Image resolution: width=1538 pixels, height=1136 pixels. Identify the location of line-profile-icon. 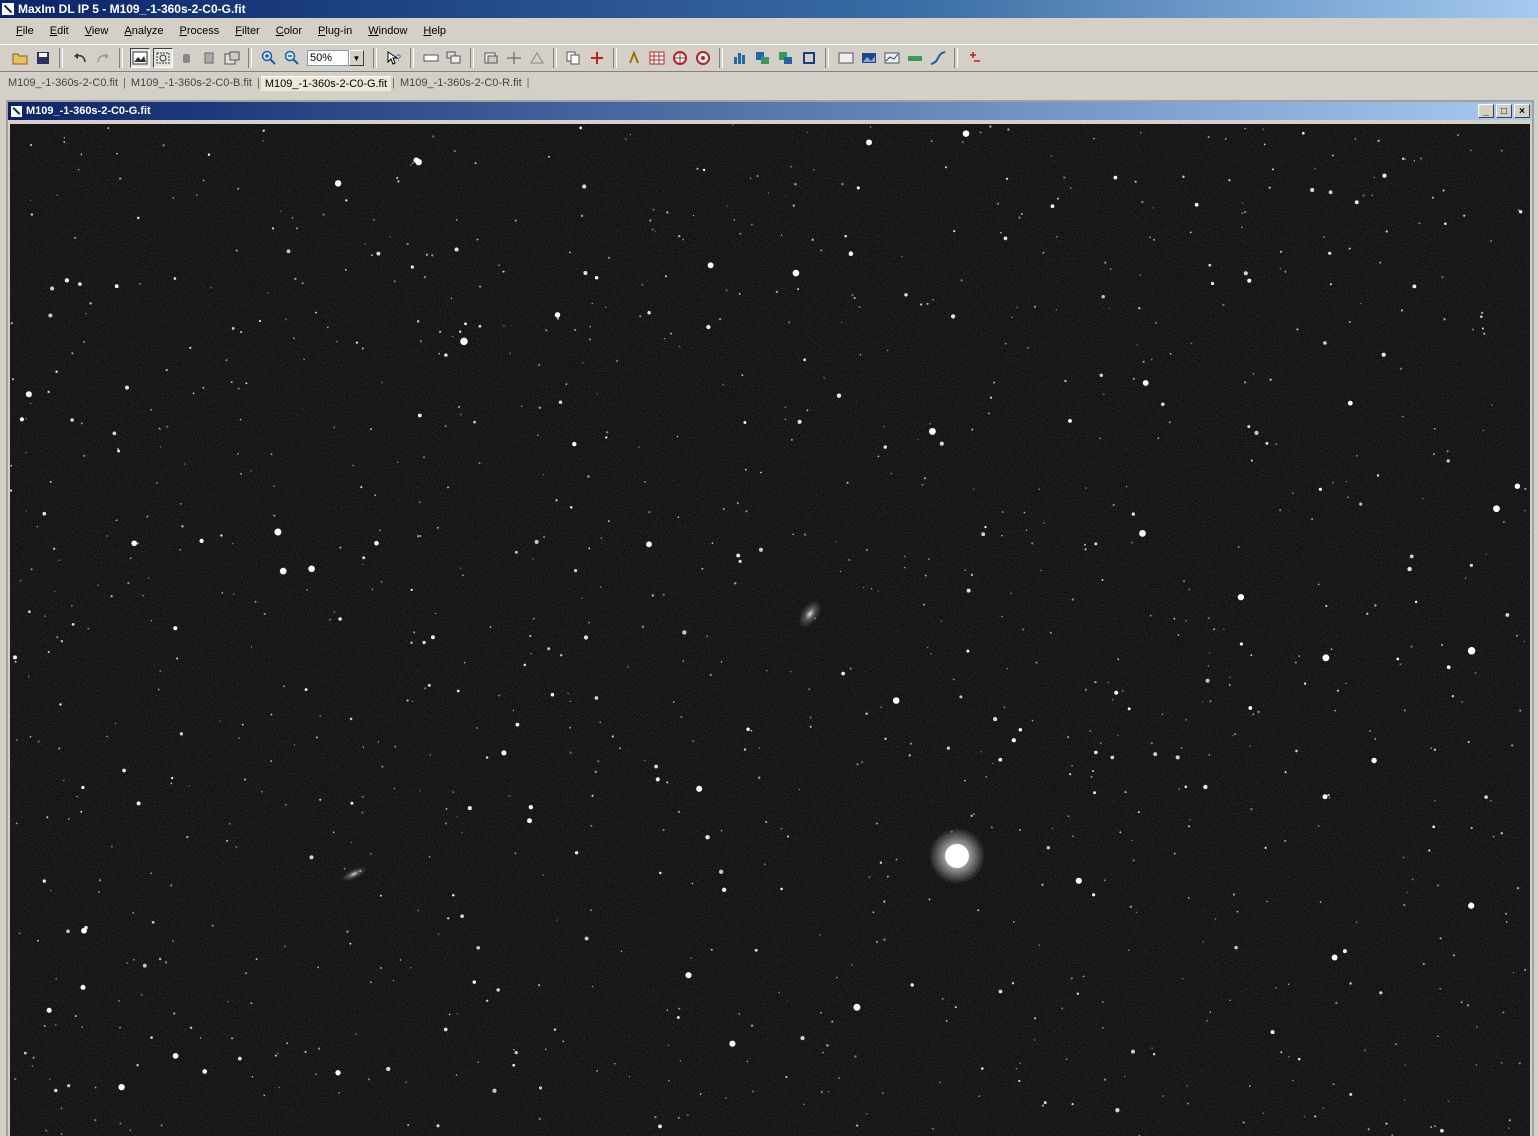
(431, 58).